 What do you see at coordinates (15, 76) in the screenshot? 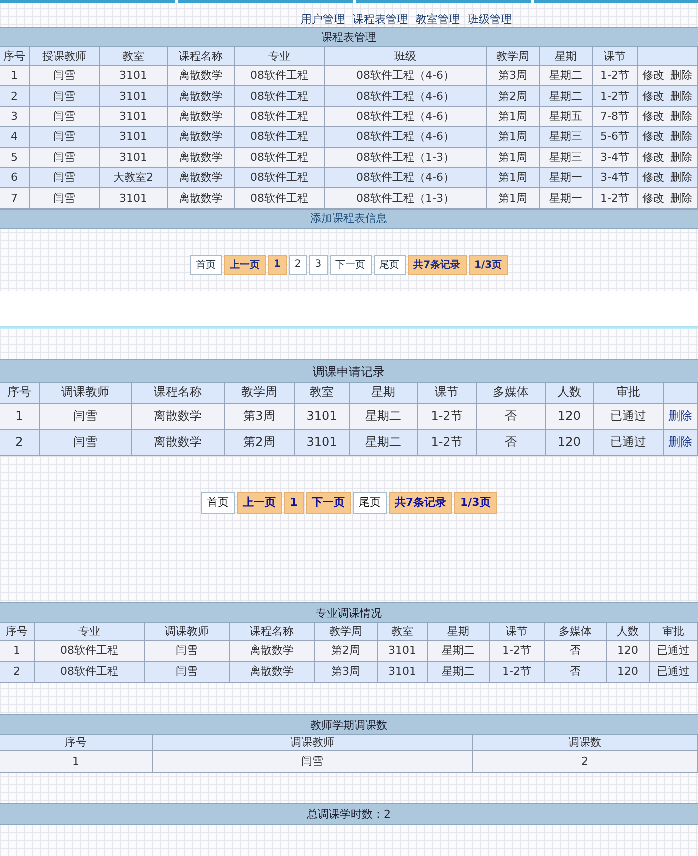
I see `table-cell: 1` at bounding box center [15, 76].